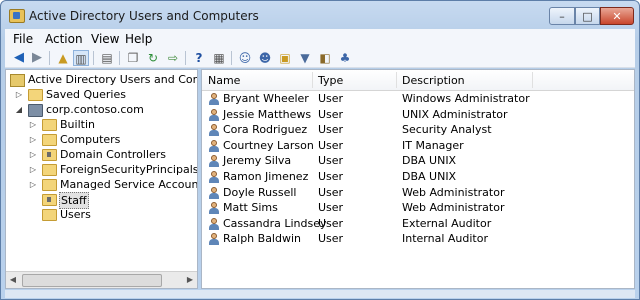 This screenshot has height=300, width=640. What do you see at coordinates (345, 58) in the screenshot?
I see `delegate-icon: ♣` at bounding box center [345, 58].